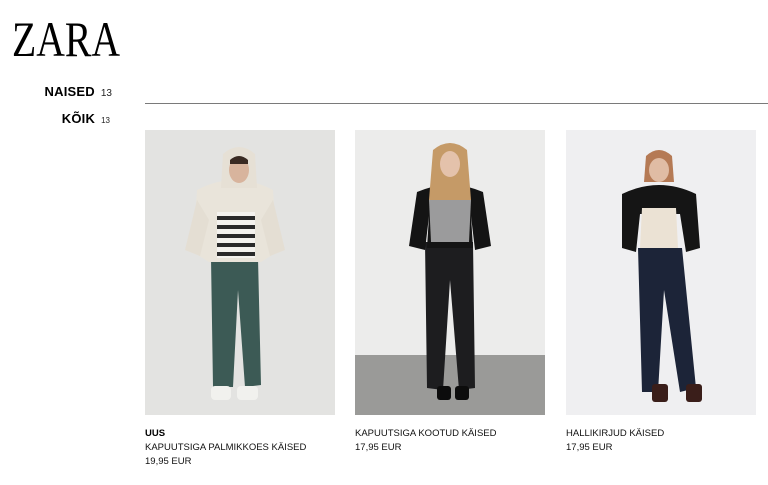 Image resolution: width=768 pixels, height=485 pixels. What do you see at coordinates (456, 103) in the screenshot?
I see `header-divider` at bounding box center [456, 103].